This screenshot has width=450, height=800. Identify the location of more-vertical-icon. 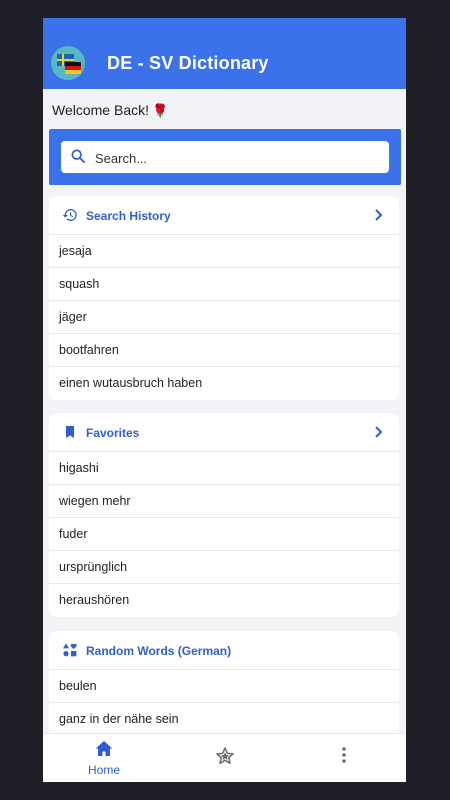
(344, 755).